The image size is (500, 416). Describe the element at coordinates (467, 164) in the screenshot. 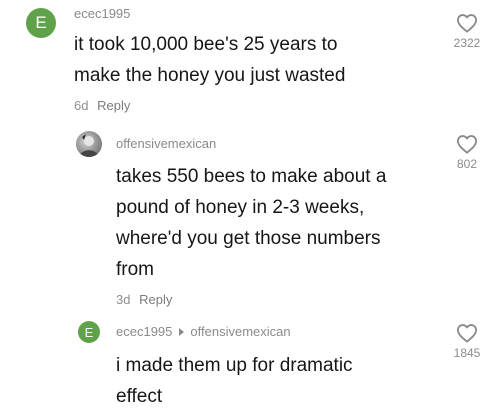

I see `like-count: 802` at that location.